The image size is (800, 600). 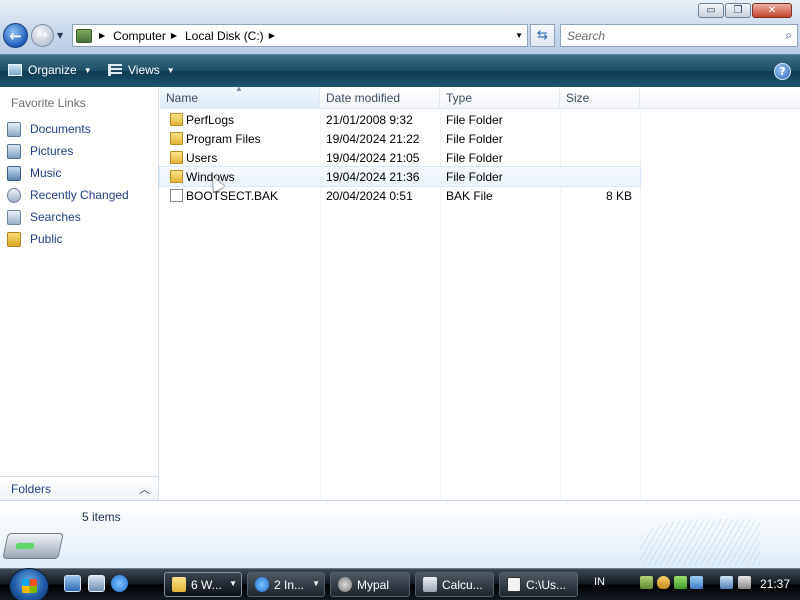 What do you see at coordinates (29, 584) in the screenshot?
I see `start-button` at bounding box center [29, 584].